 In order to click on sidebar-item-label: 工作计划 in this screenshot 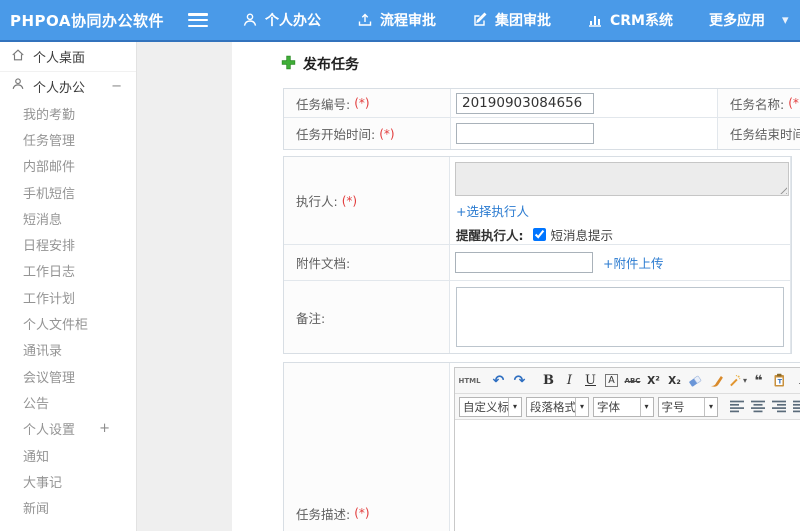, I will do `click(49, 299)`.